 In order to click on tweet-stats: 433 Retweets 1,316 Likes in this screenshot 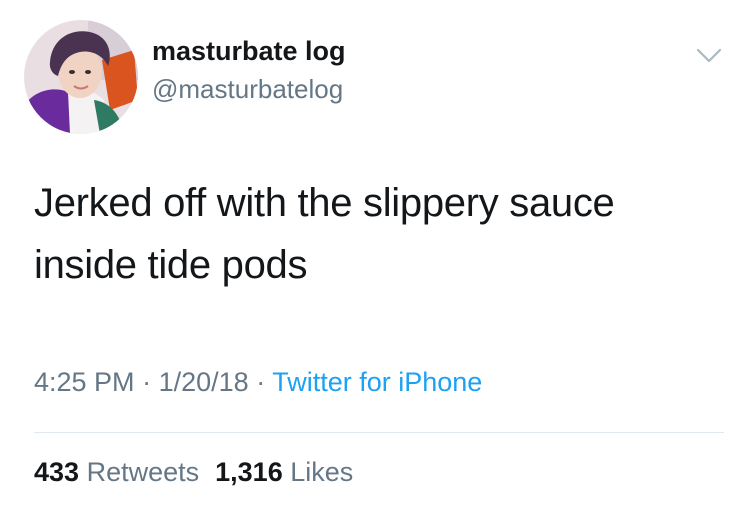, I will do `click(193, 472)`.